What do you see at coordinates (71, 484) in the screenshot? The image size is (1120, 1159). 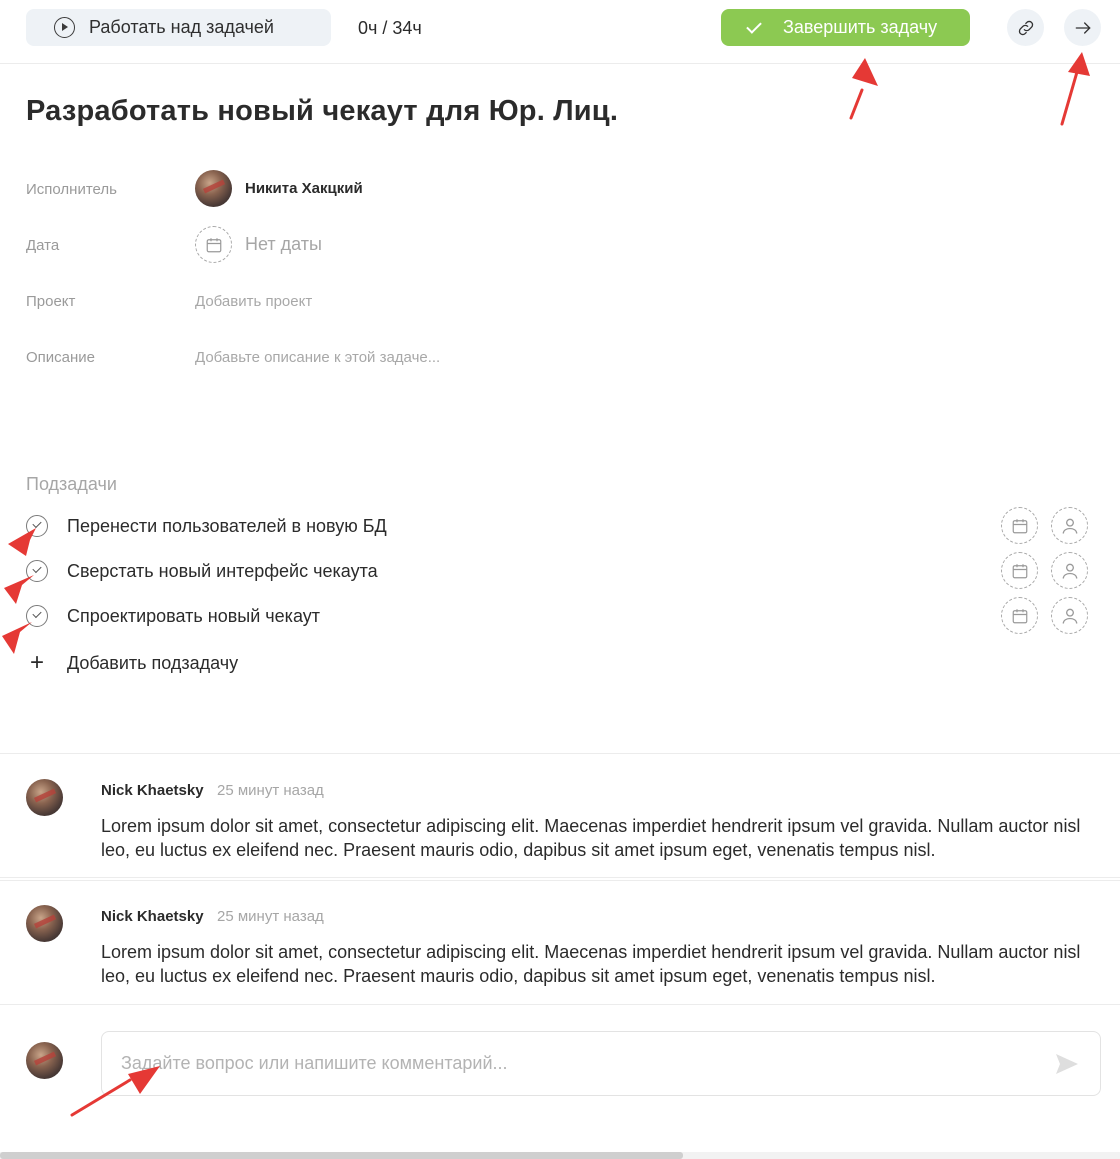 I see `subtasks-title: Подзадачи` at bounding box center [71, 484].